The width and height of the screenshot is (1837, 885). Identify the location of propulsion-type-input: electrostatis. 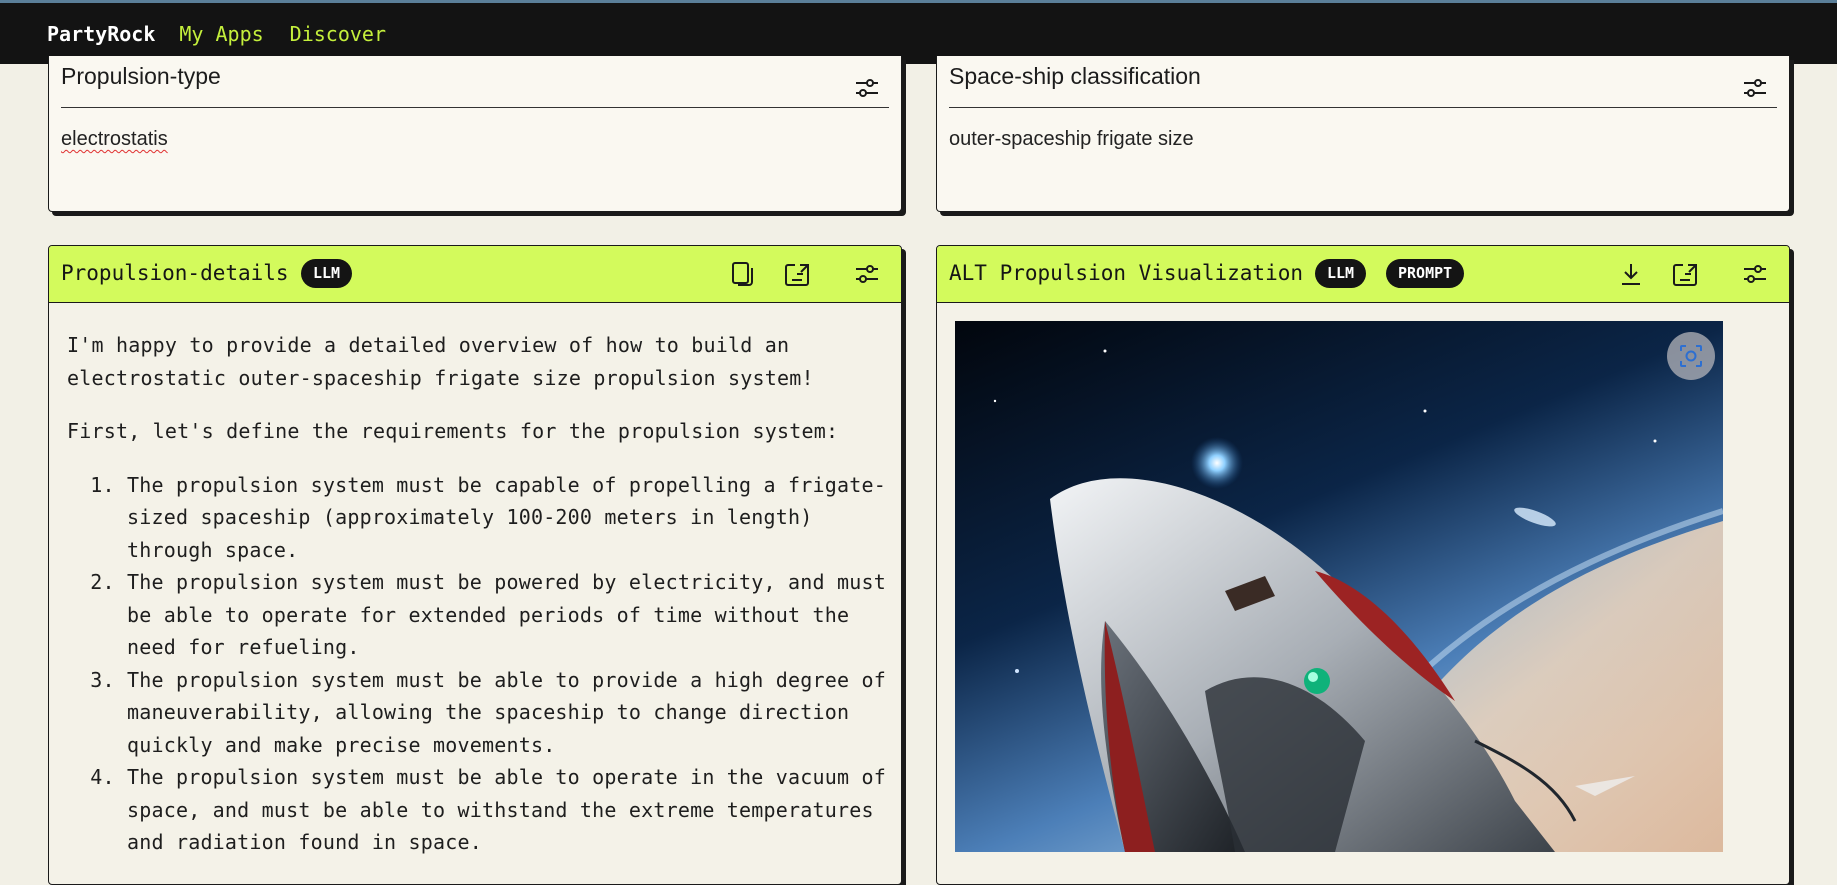
(114, 139).